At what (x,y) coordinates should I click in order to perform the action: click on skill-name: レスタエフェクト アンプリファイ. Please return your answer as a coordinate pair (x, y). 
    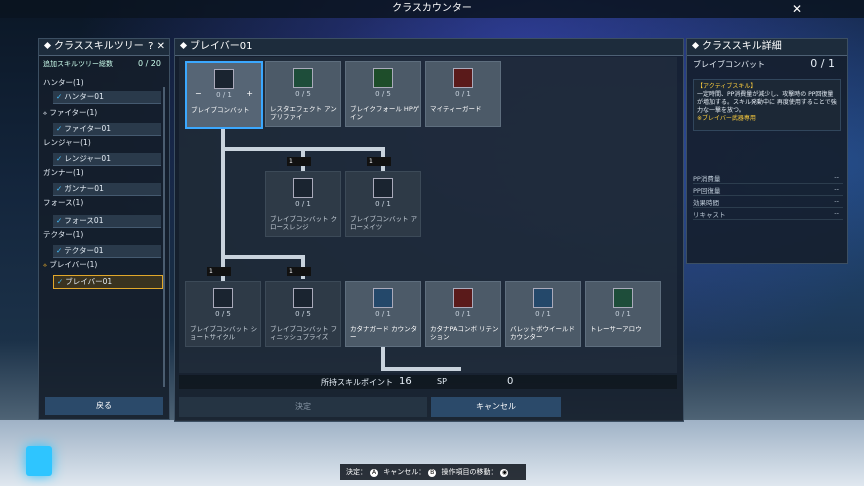
    Looking at the image, I should click on (303, 113).